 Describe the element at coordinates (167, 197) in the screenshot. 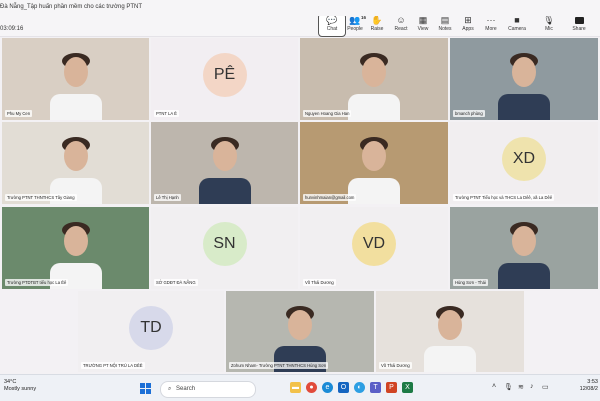

I see `participant-name: Lê Thị Hạnh` at that location.